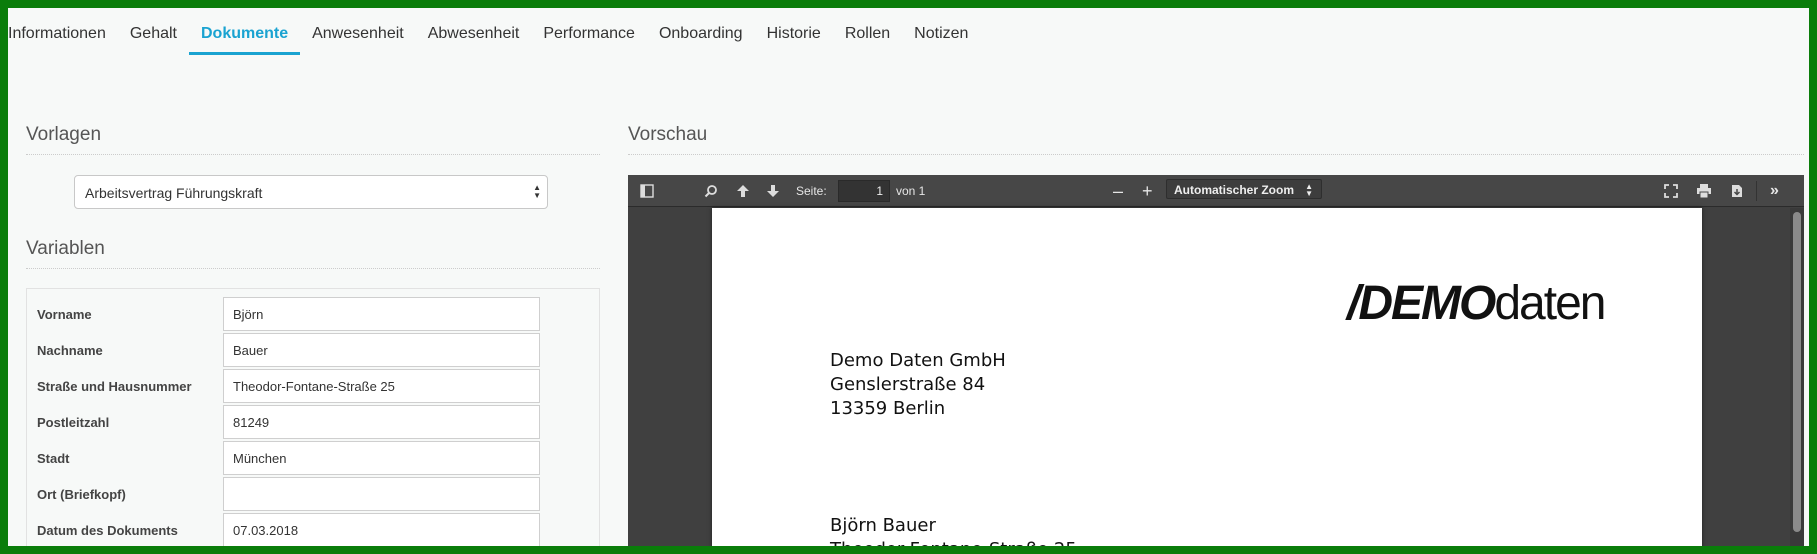  What do you see at coordinates (1797, 372) in the screenshot?
I see `scrollbar-thumb` at bounding box center [1797, 372].